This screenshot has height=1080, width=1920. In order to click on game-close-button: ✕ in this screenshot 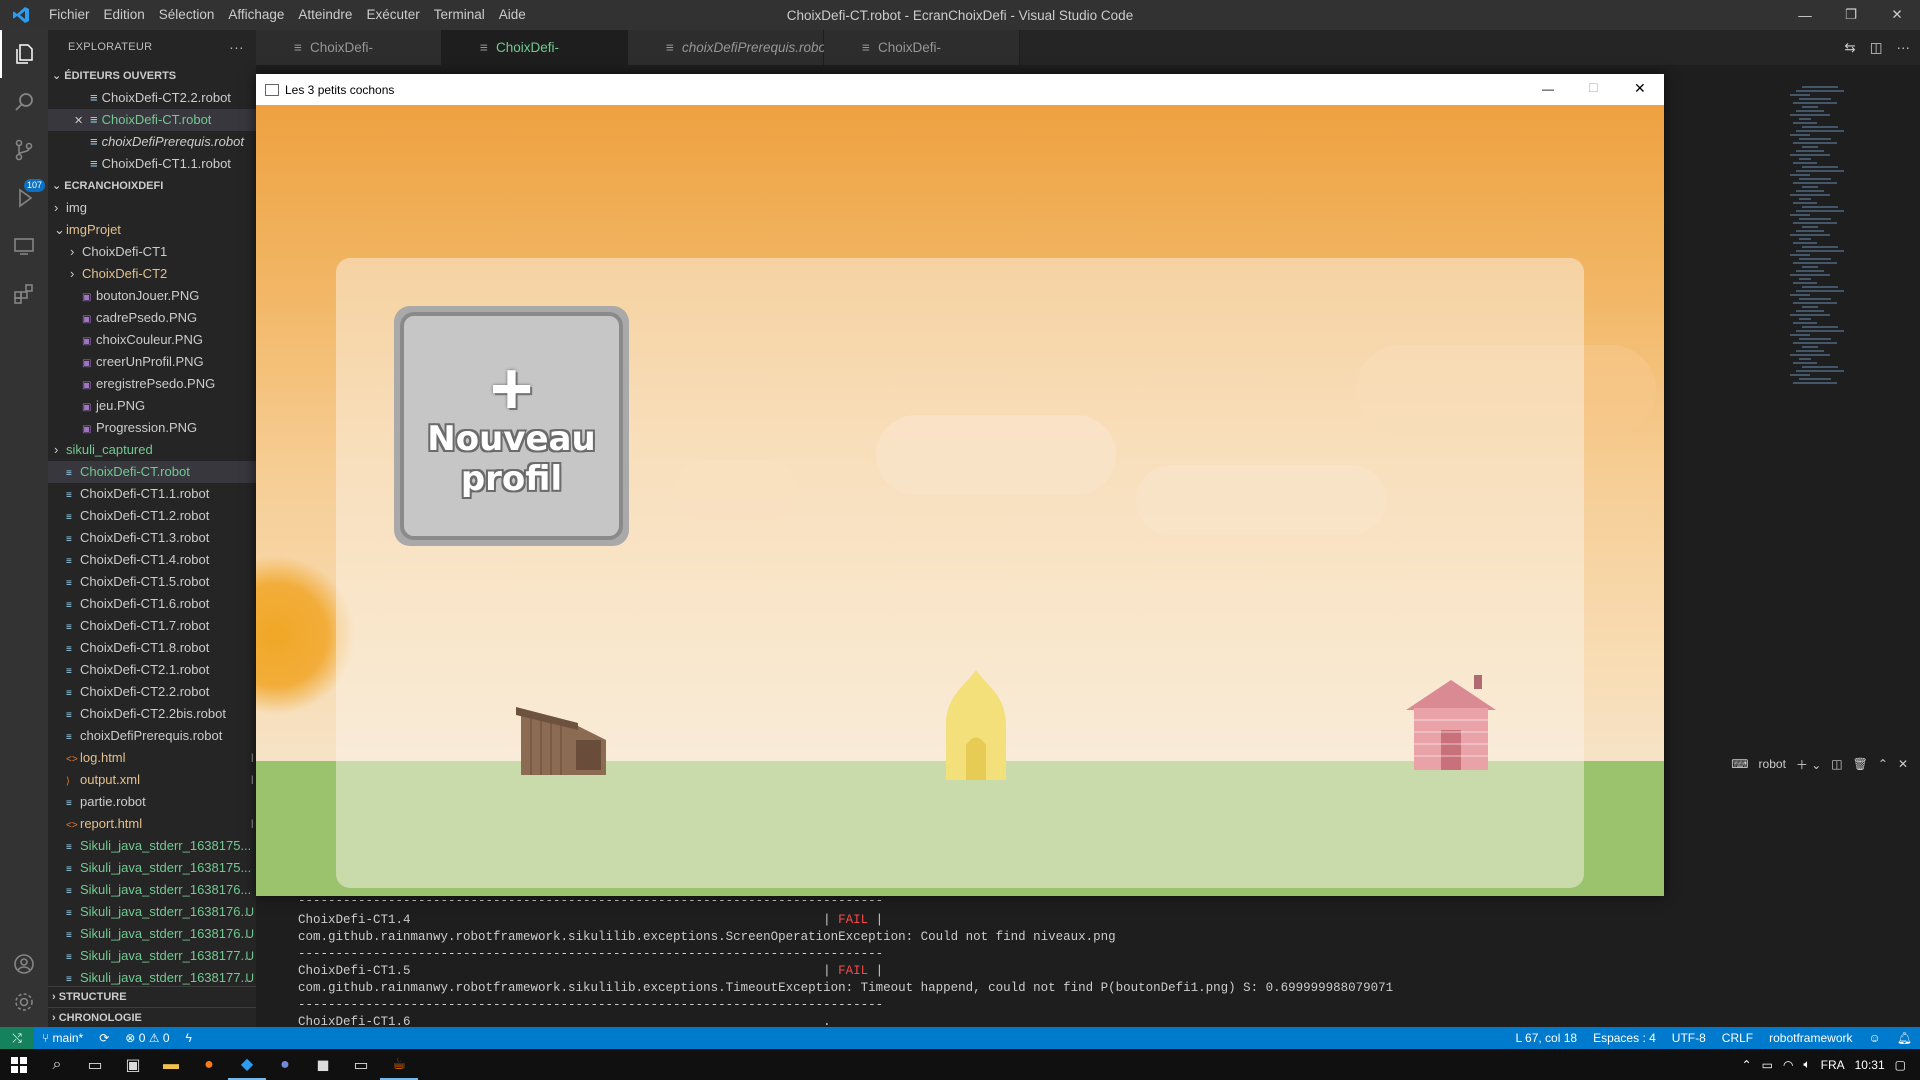, I will do `click(1640, 88)`.